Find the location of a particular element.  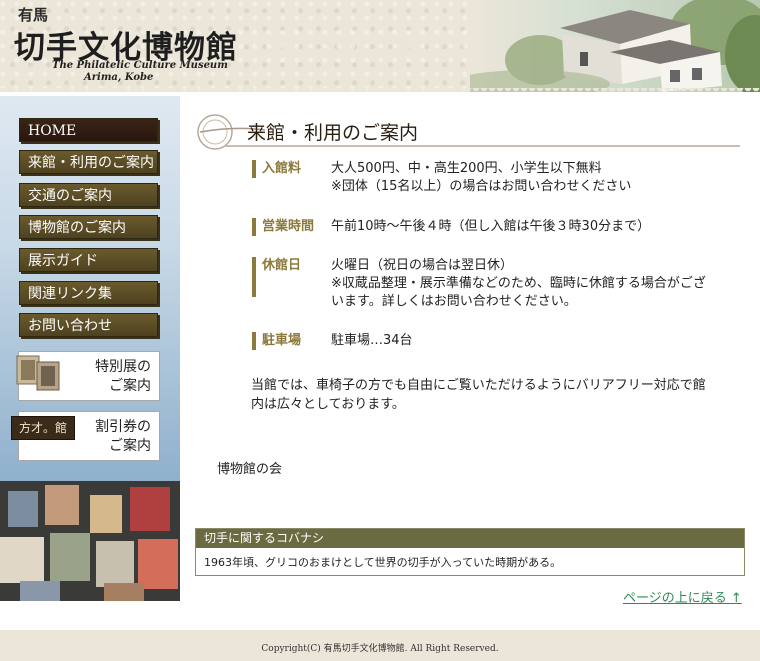

stamps-icon is located at coordinates (38, 373).